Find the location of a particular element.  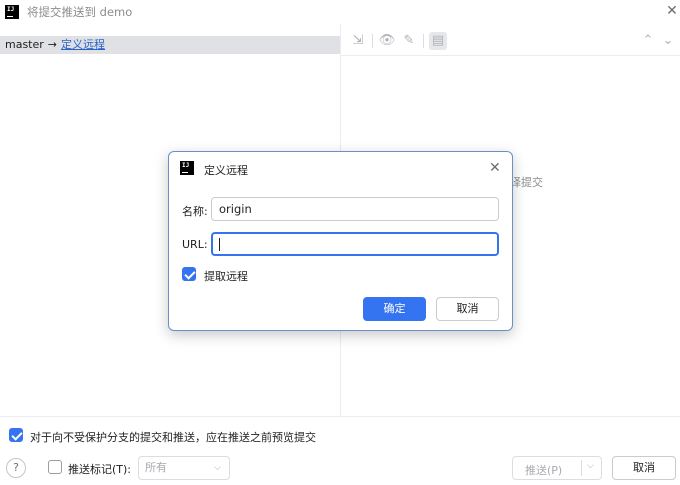

arrow-icon: → is located at coordinates (52, 44).